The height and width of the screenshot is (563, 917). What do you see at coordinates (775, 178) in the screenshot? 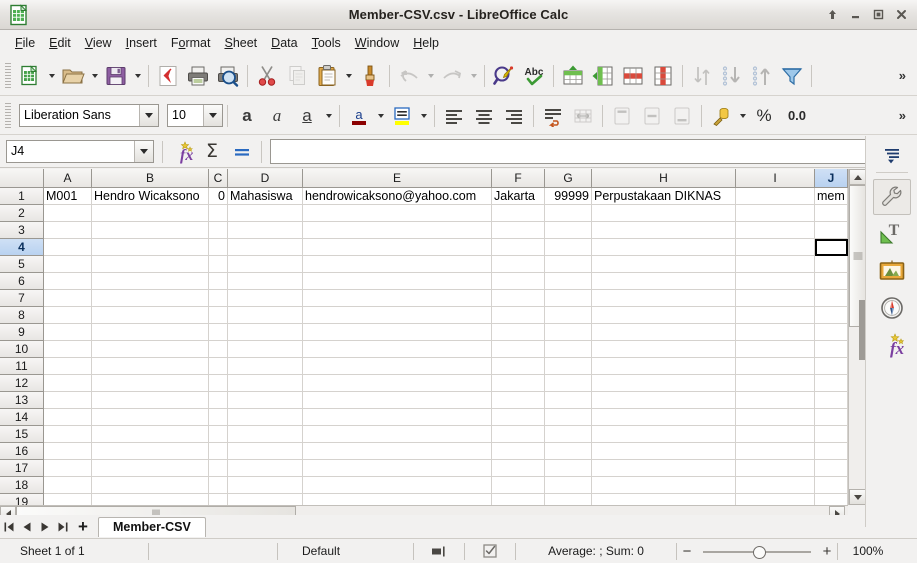
I see `column-header-i: I` at bounding box center [775, 178].